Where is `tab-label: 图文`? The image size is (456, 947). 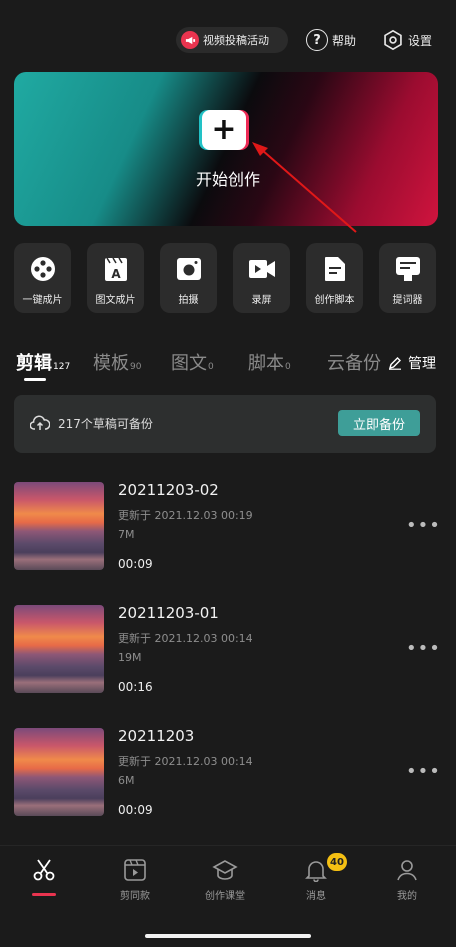 tab-label: 图文 is located at coordinates (189, 363).